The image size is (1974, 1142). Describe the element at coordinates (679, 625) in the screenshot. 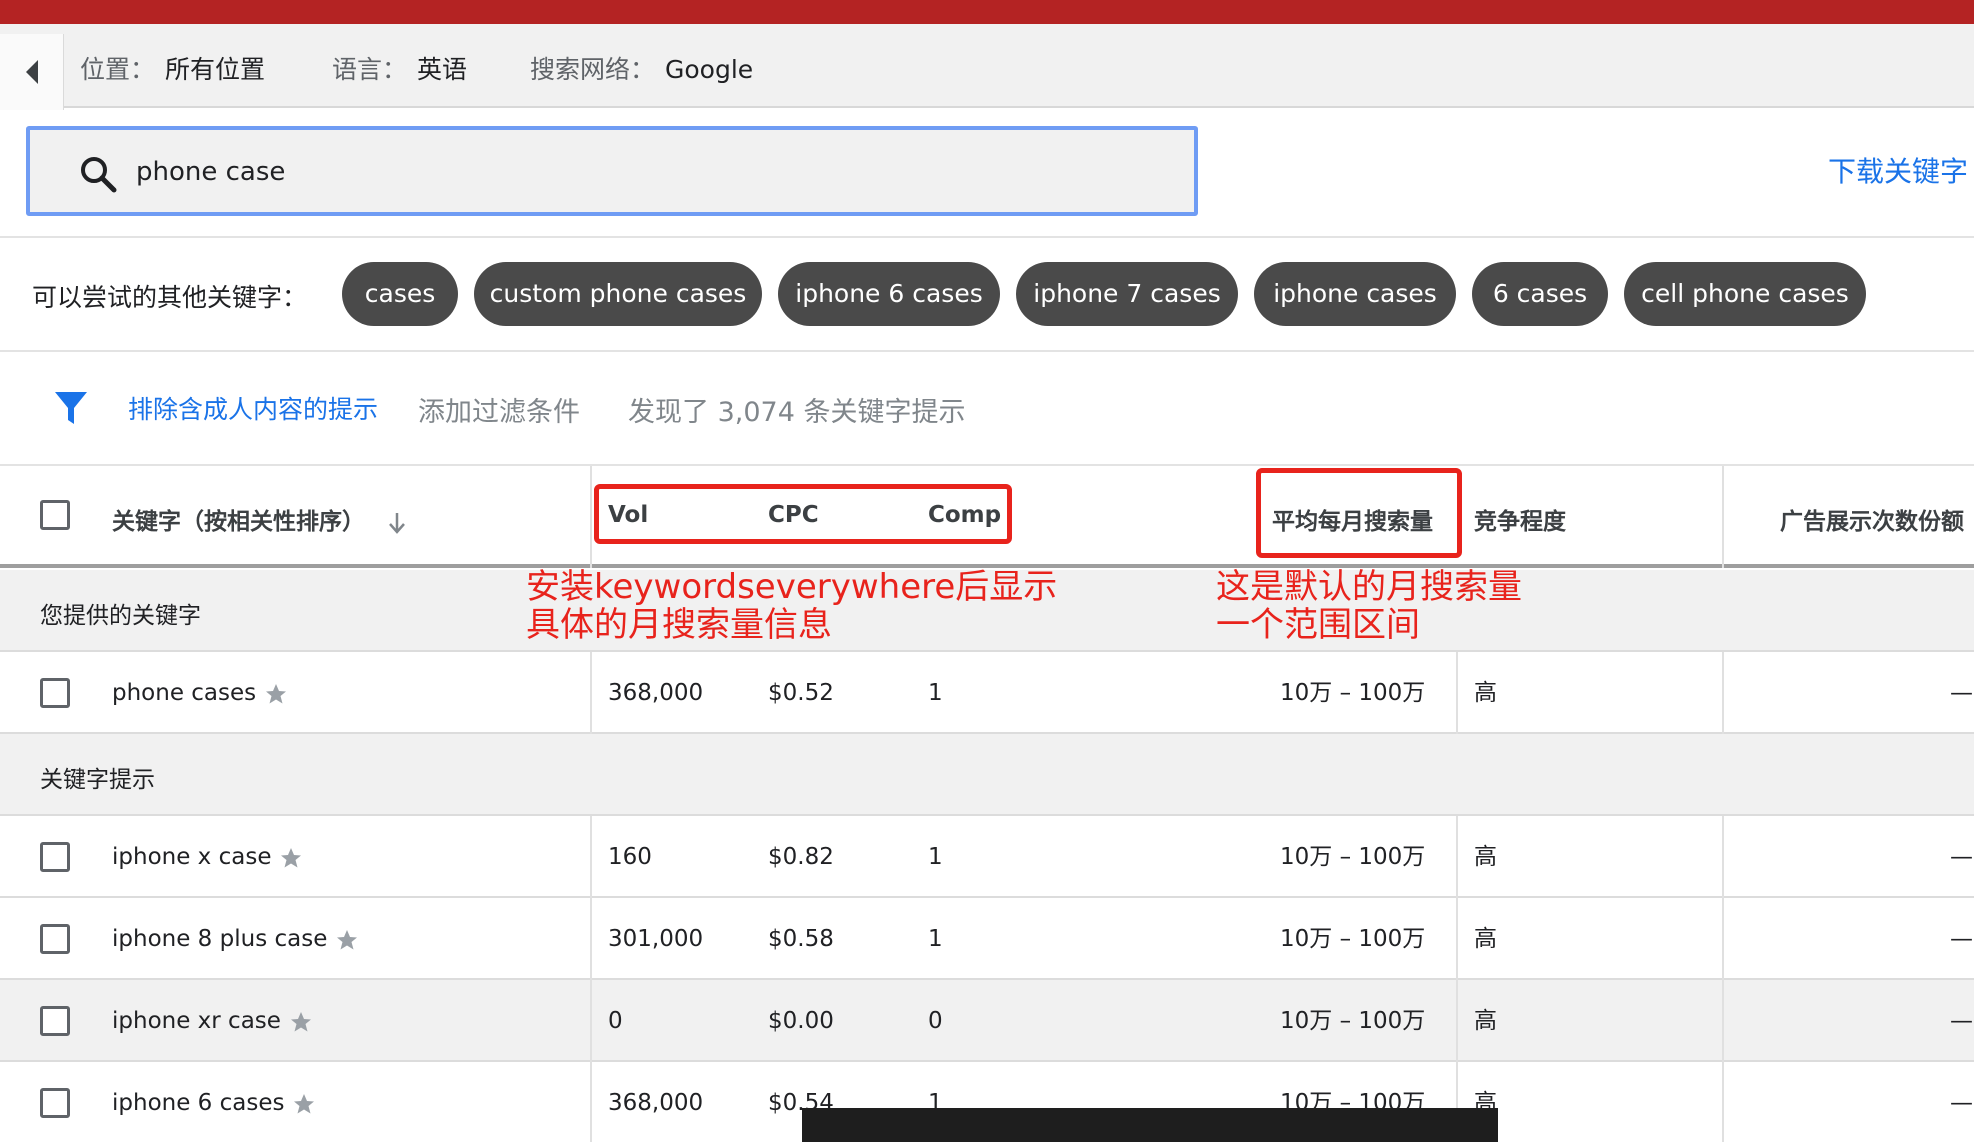

I see `annotation-line: 具体的月搜索量信息` at that location.